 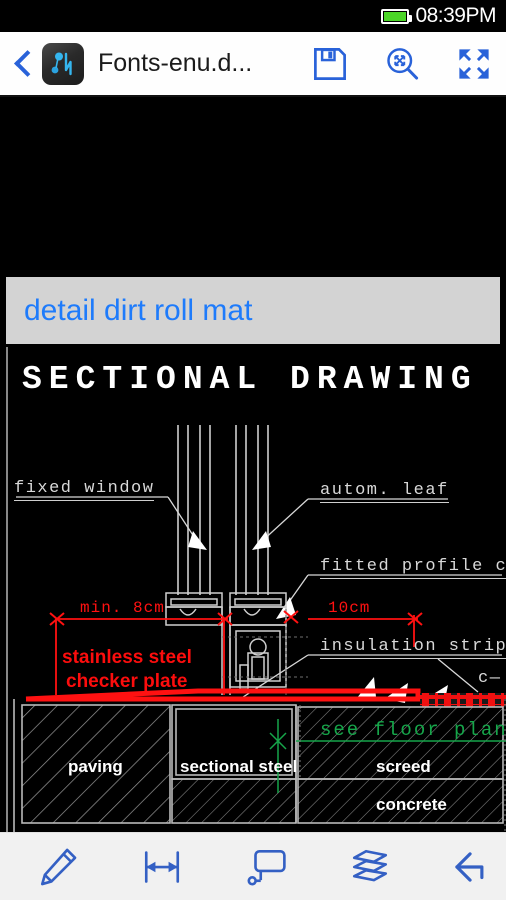 What do you see at coordinates (403, 766) in the screenshot?
I see `material-screed: screed` at bounding box center [403, 766].